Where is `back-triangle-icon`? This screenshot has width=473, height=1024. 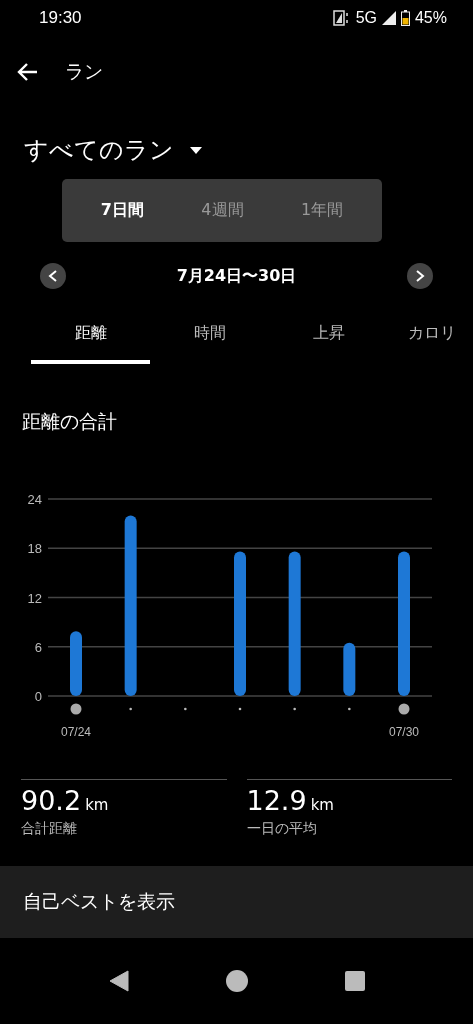 back-triangle-icon is located at coordinates (118, 981).